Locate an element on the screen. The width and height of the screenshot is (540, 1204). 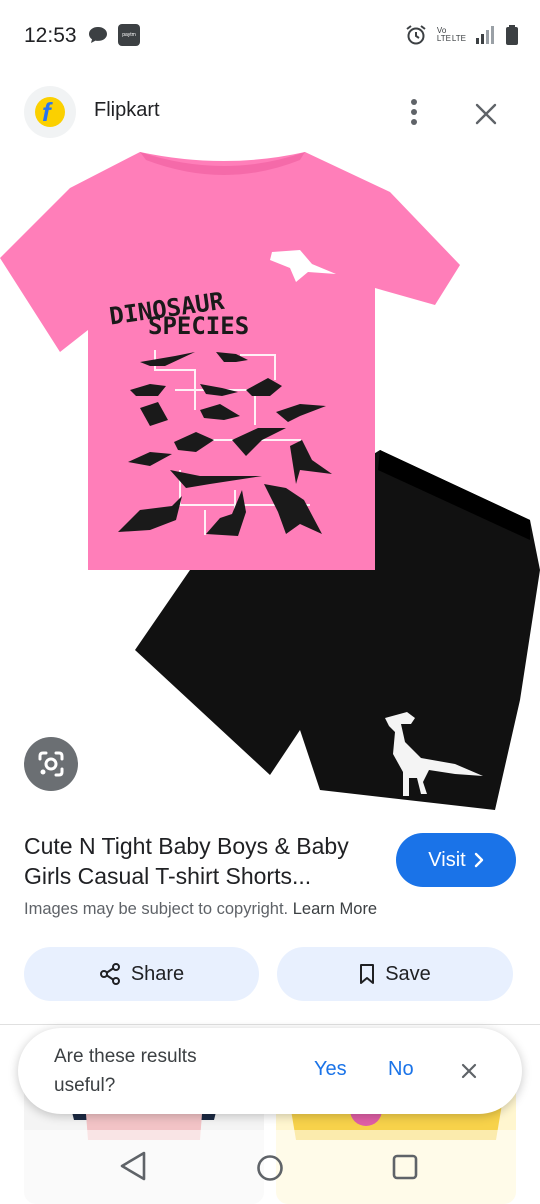
more-options-button is located at coordinates (414, 112).